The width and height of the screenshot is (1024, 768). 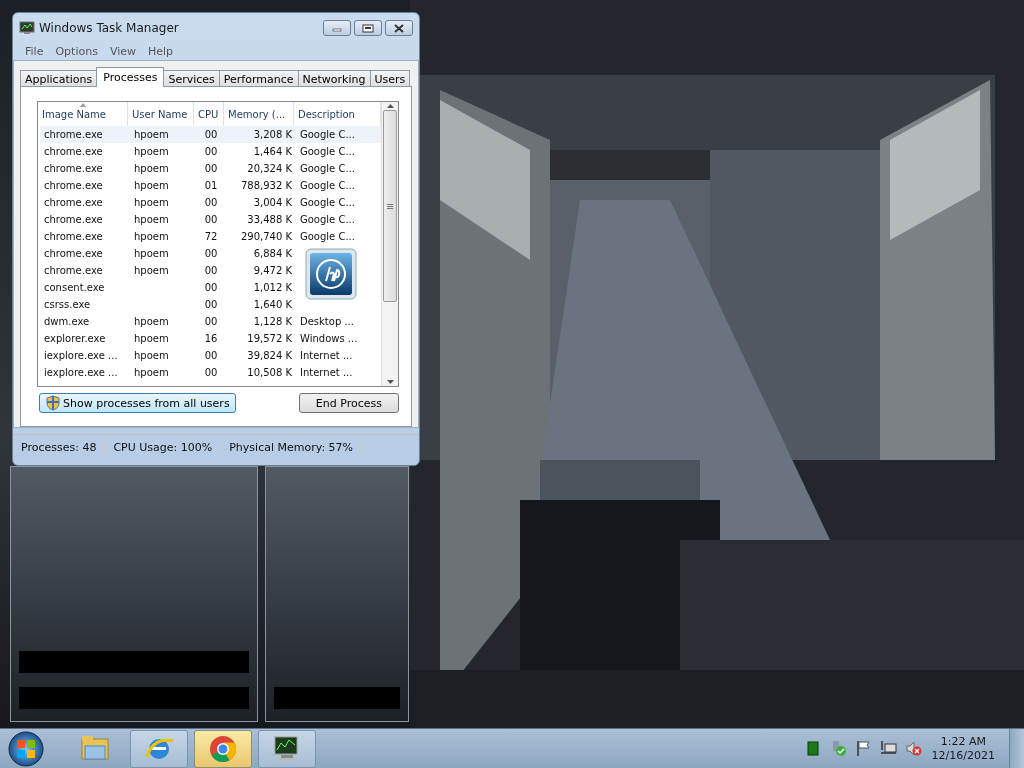 I want to click on menu-item: File, so click(x=34, y=51).